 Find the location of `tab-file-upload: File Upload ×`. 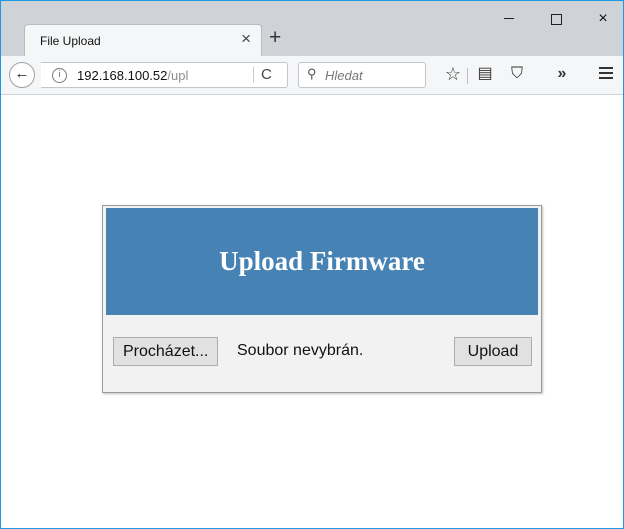

tab-file-upload: File Upload × is located at coordinates (143, 40).